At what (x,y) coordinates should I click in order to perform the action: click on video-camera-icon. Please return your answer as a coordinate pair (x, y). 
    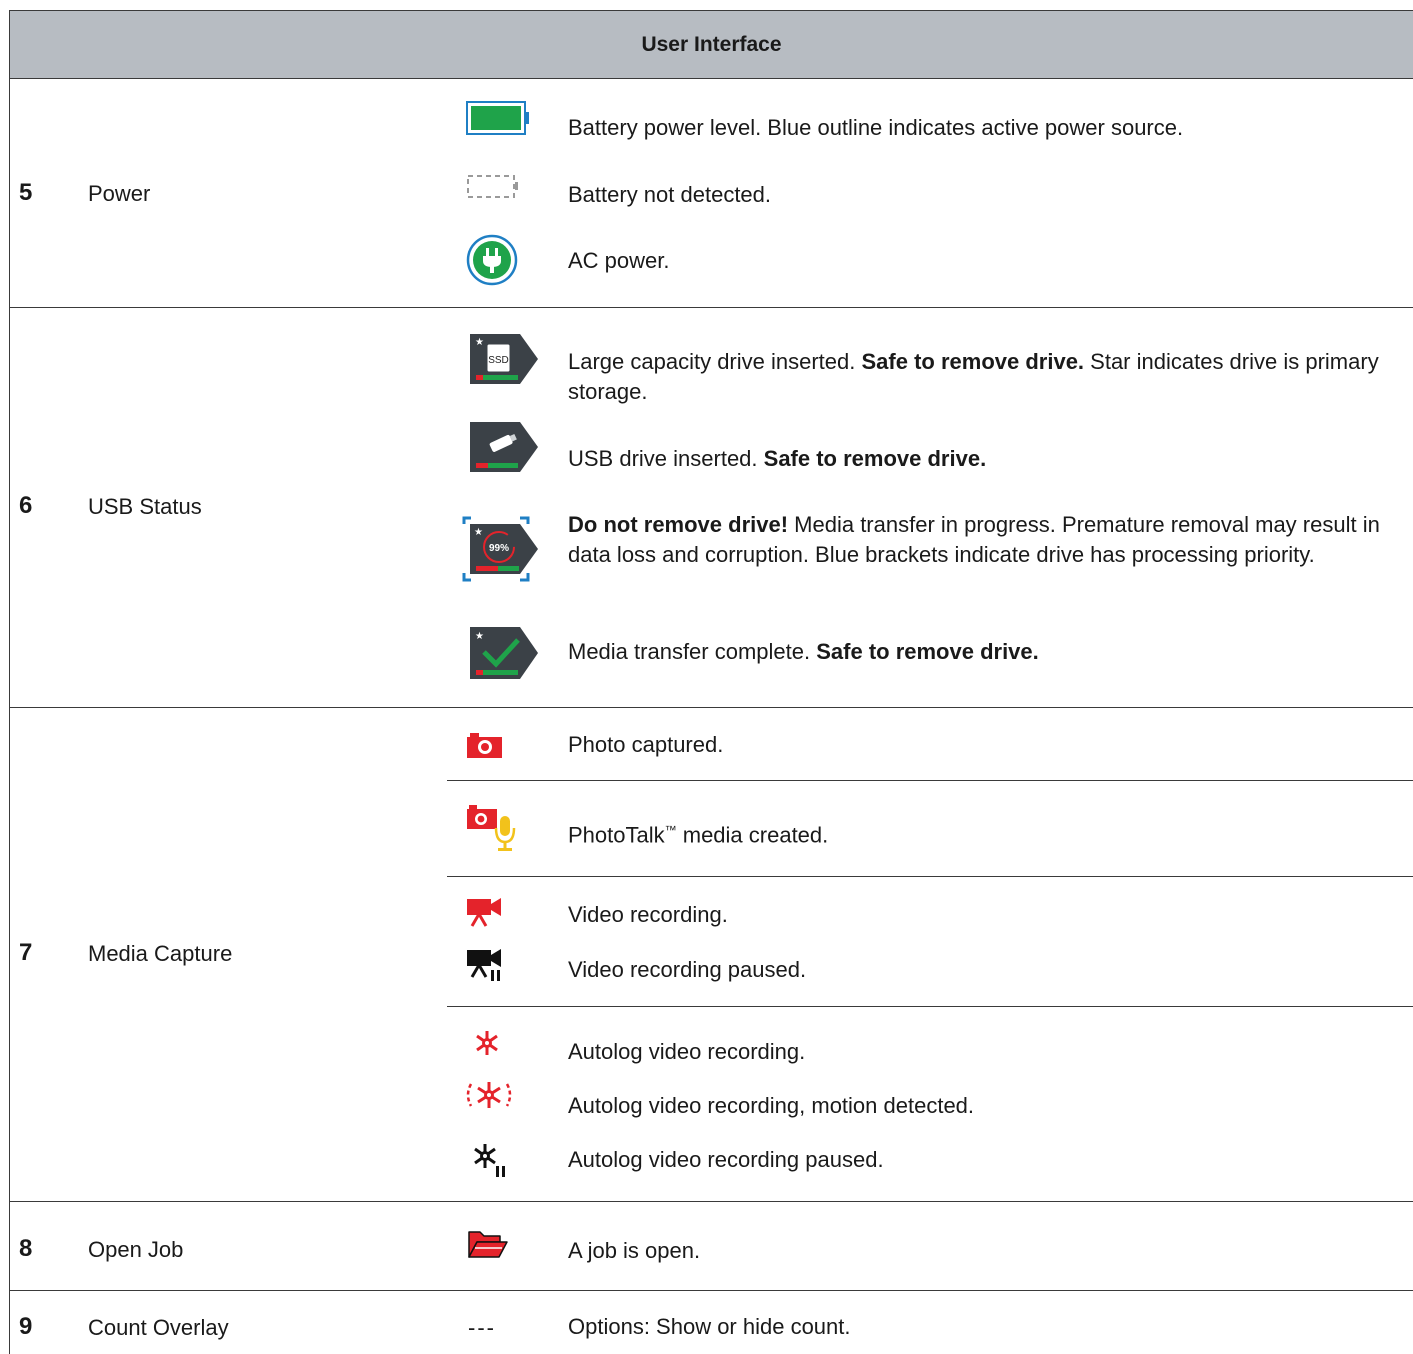
    Looking at the image, I should click on (484, 912).